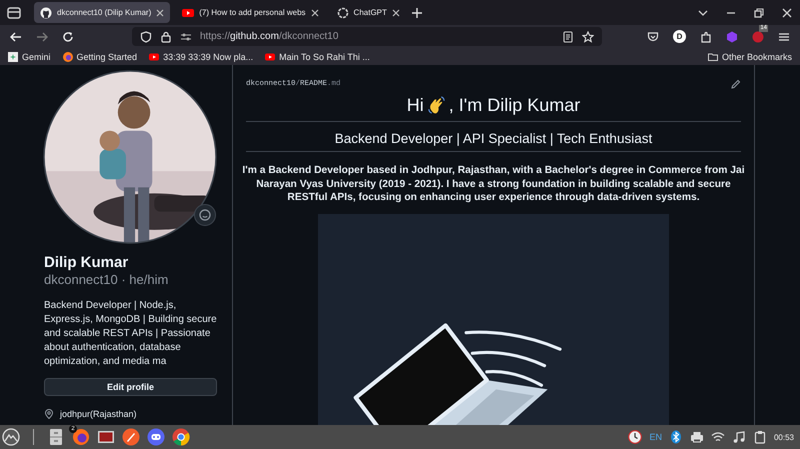  I want to click on profile-username: dkconnect10 · he/him, so click(107, 279).